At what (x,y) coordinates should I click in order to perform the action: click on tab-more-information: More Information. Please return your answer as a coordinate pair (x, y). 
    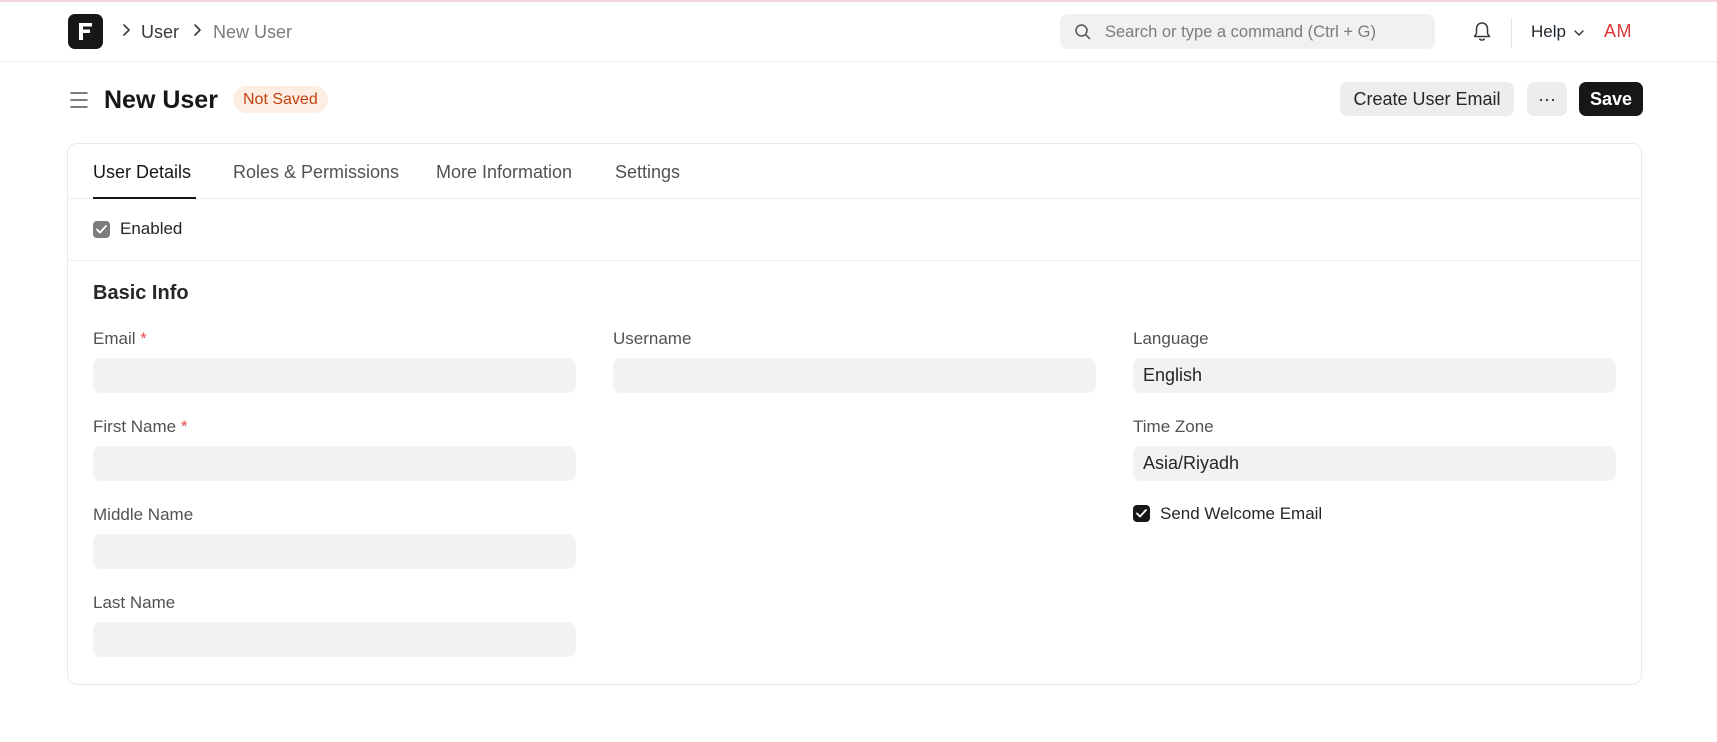
    Looking at the image, I should click on (504, 172).